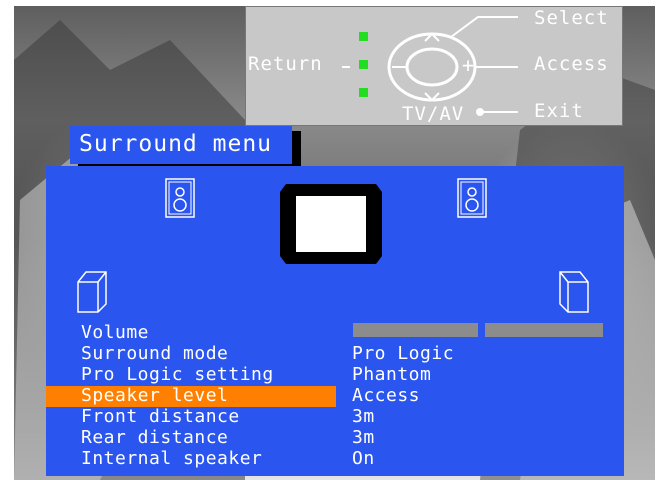  I want to click on menu-item-value: Phantom, so click(392, 374).